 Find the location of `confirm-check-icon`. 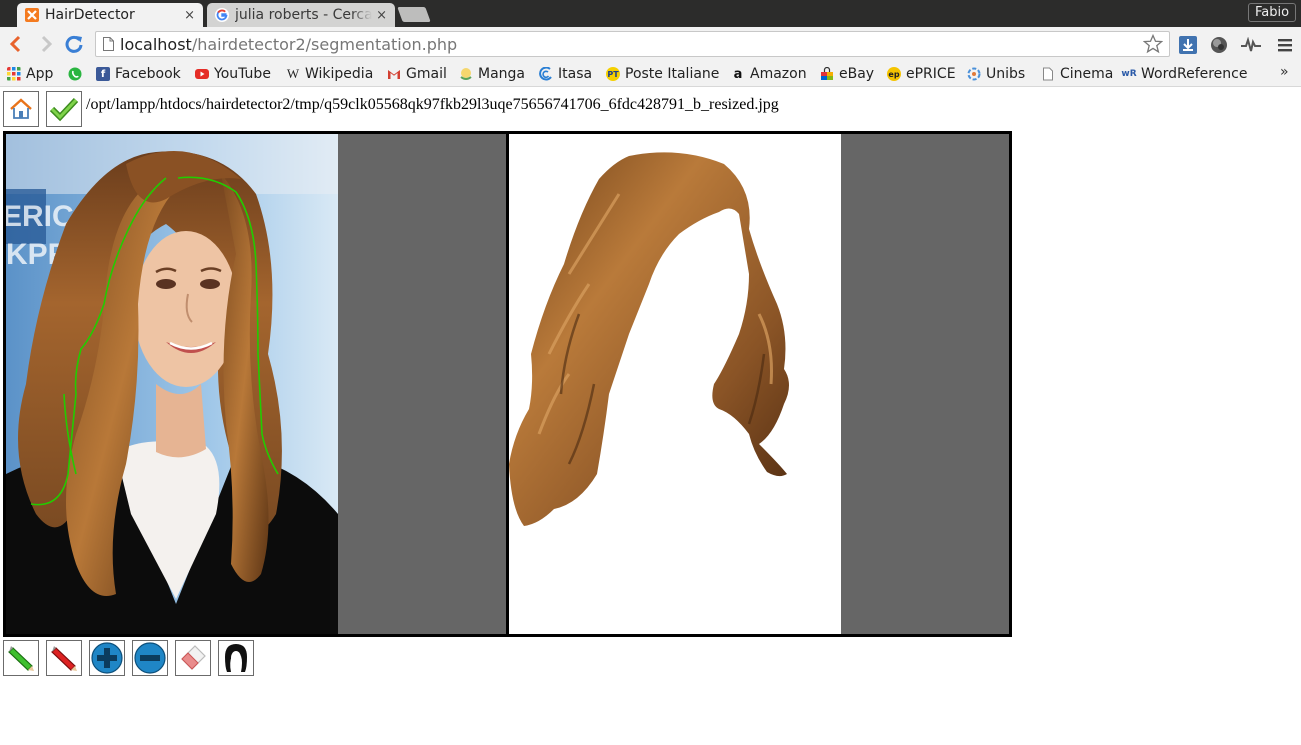

confirm-check-icon is located at coordinates (64, 109).